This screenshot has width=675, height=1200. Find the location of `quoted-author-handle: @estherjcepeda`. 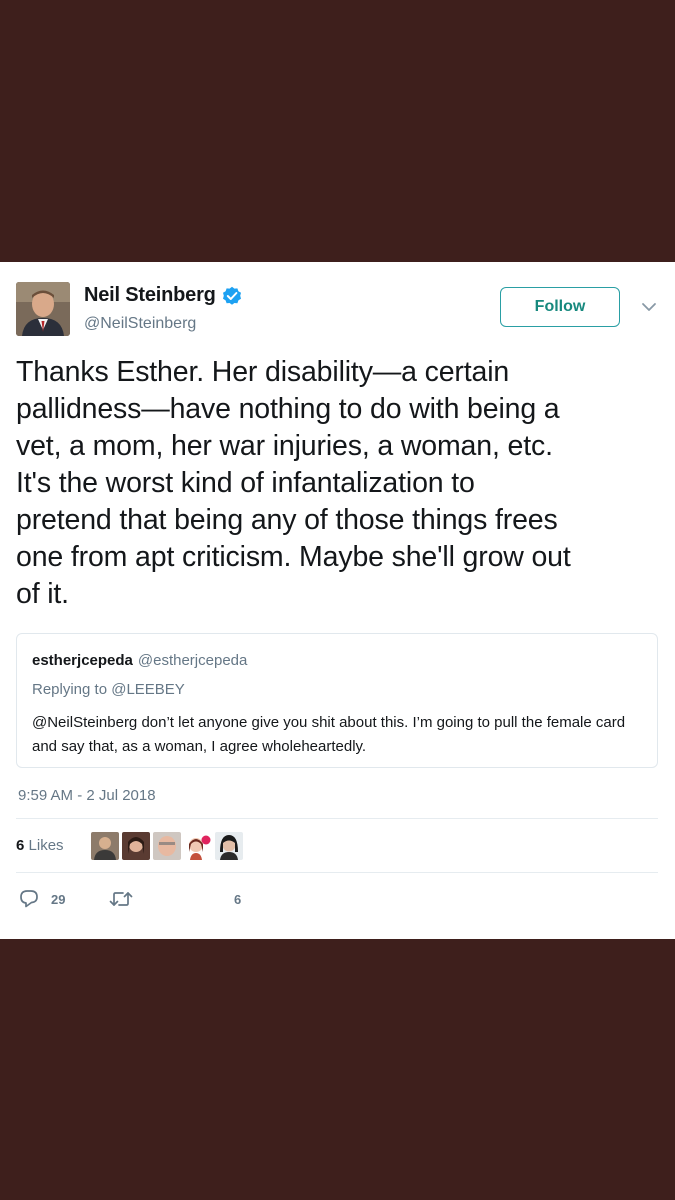

quoted-author-handle: @estherjcepeda is located at coordinates (192, 660).